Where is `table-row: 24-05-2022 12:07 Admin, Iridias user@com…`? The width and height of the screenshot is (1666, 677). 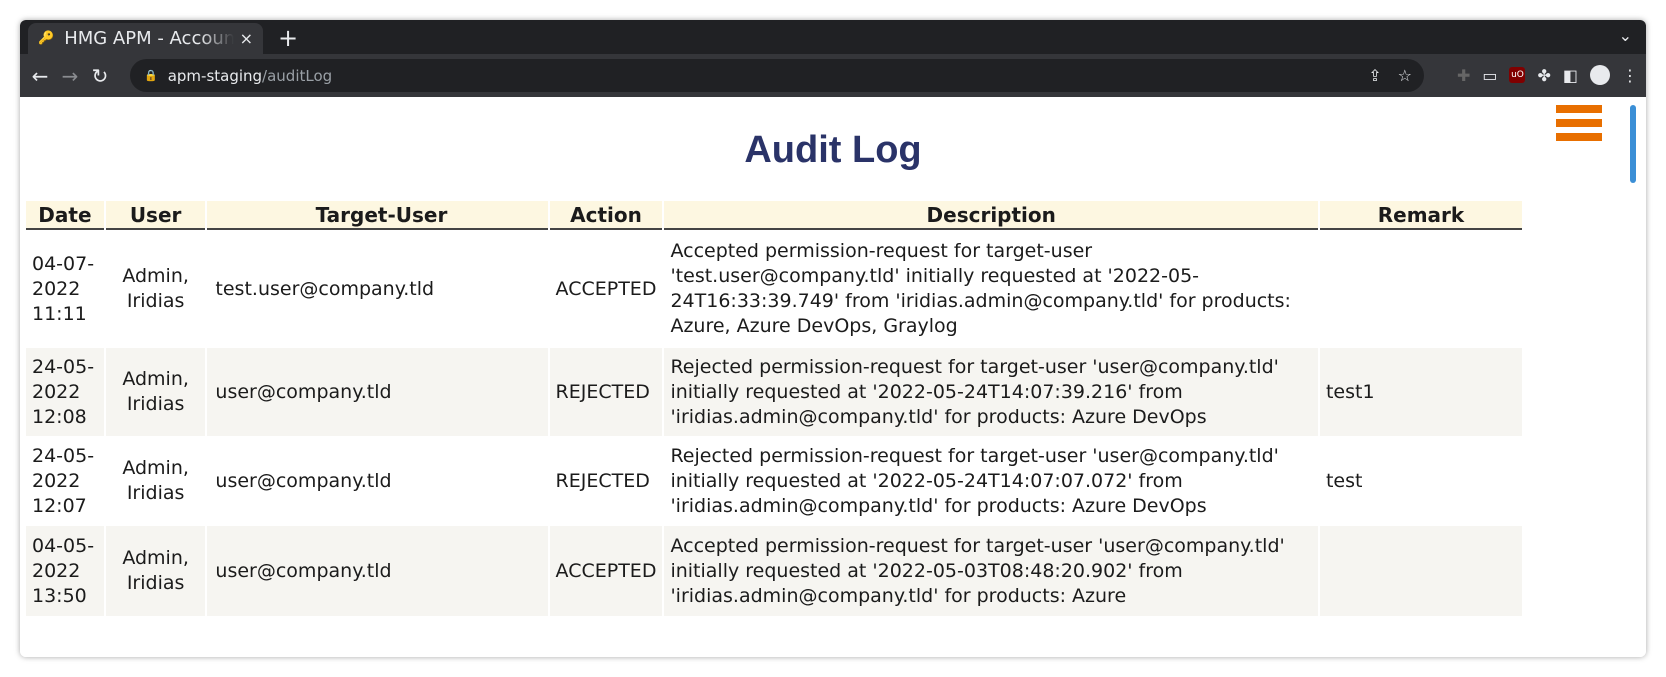 table-row: 24-05-2022 12:07 Admin, Iridias user@com… is located at coordinates (774, 481).